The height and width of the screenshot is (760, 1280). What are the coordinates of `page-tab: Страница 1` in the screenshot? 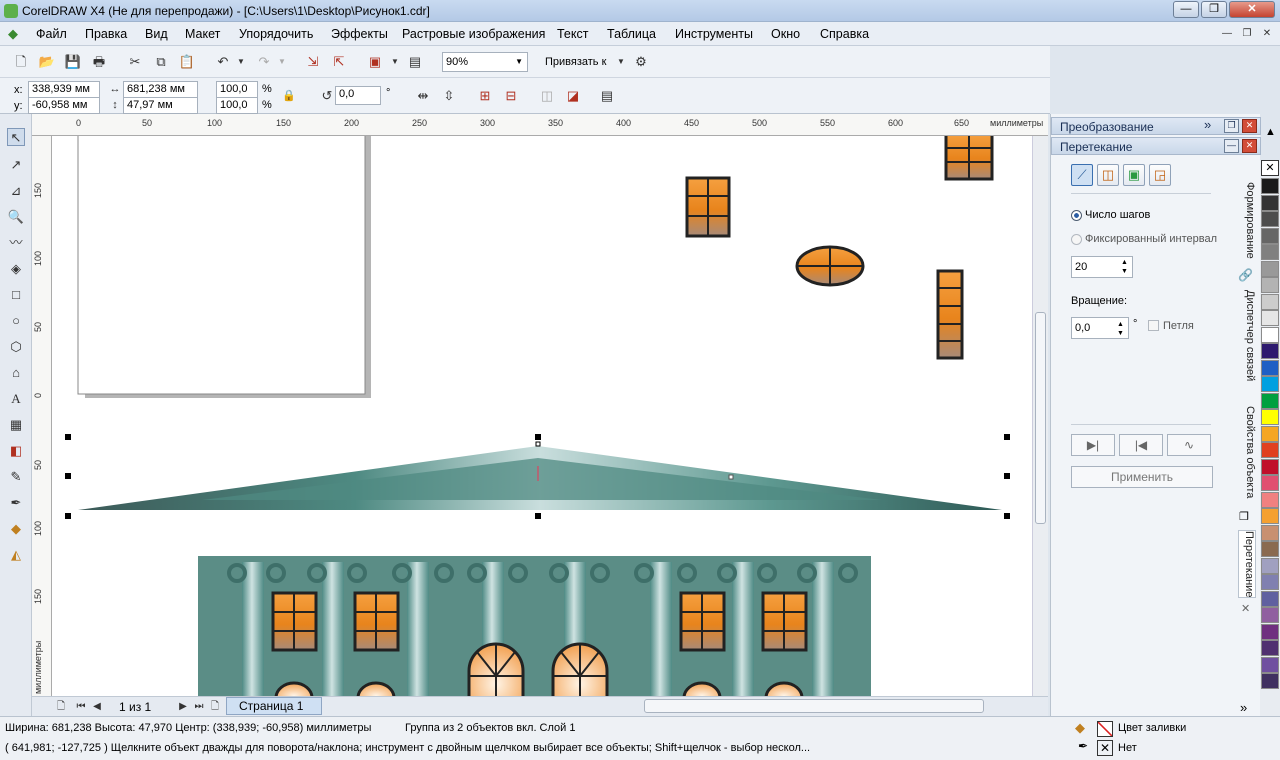 It's located at (274, 706).